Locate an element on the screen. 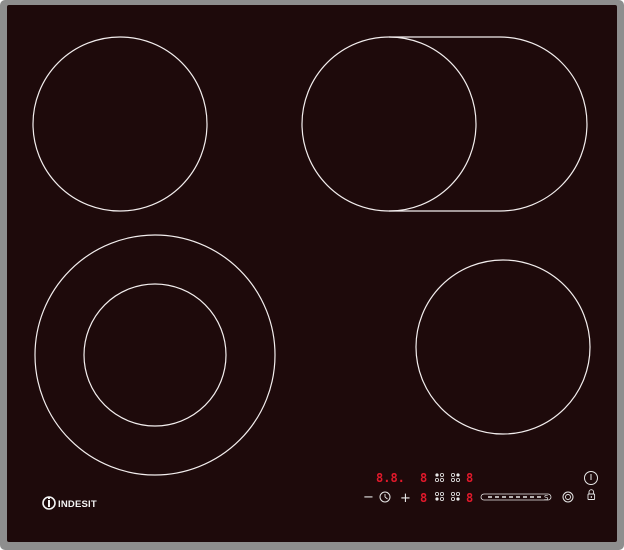  zone-display-top-2: 8 is located at coordinates (469, 478).